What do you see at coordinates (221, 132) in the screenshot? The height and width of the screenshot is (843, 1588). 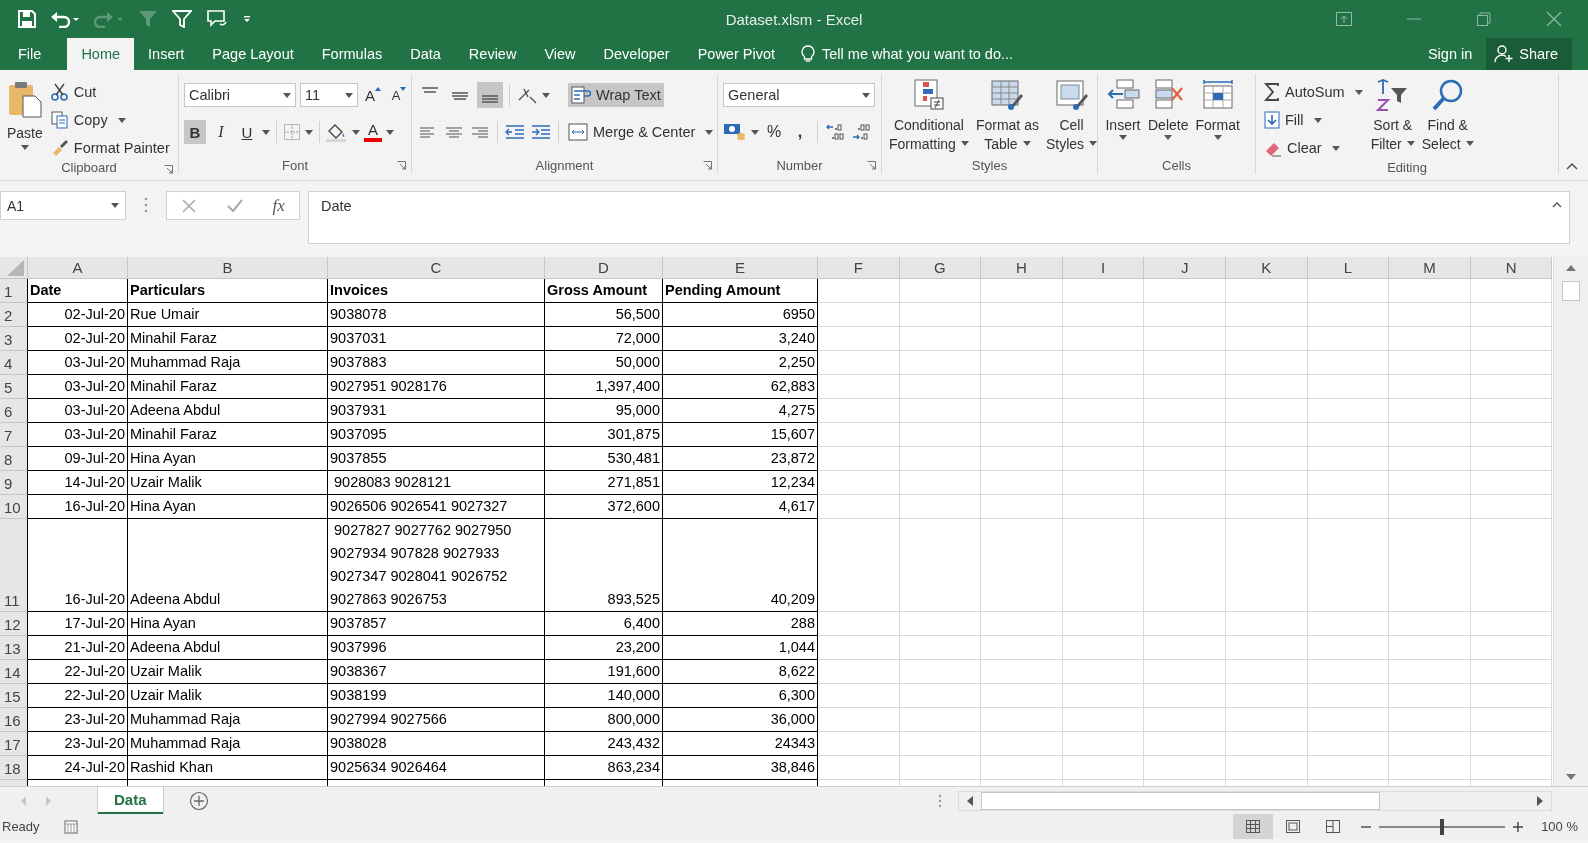 I see `italic-button: I` at bounding box center [221, 132].